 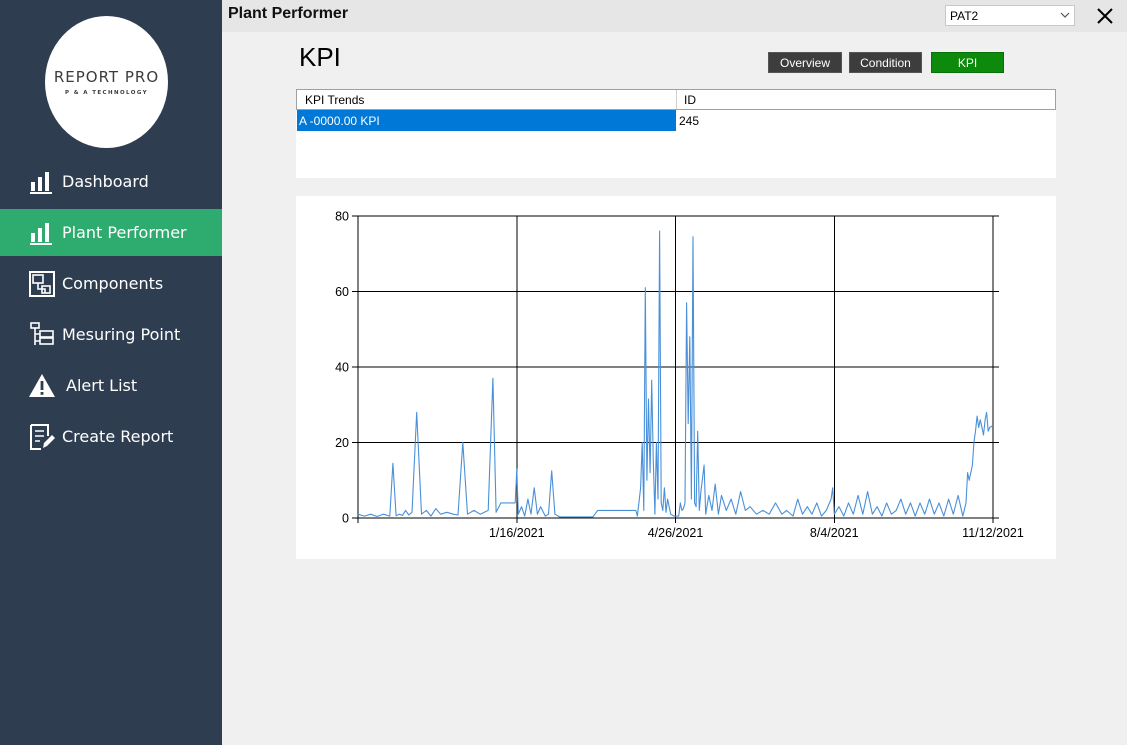 I want to click on x-tick-label: 11/12/2021, so click(x=993, y=533).